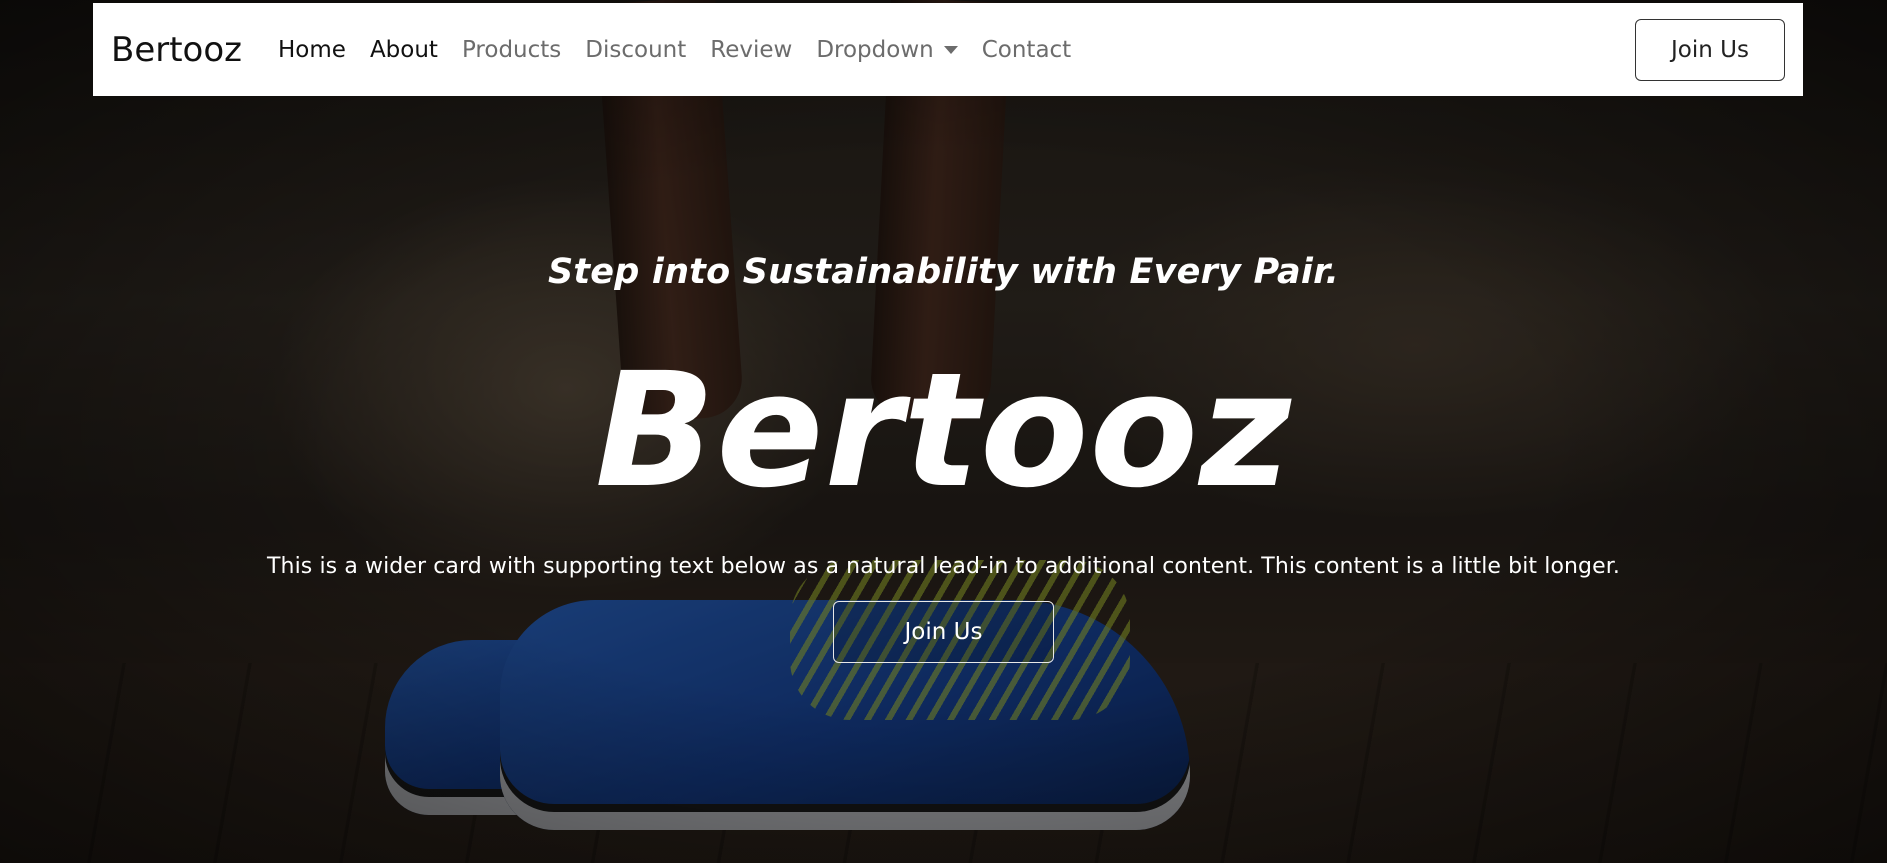  I want to click on navbar-brand: Bertooz, so click(176, 50).